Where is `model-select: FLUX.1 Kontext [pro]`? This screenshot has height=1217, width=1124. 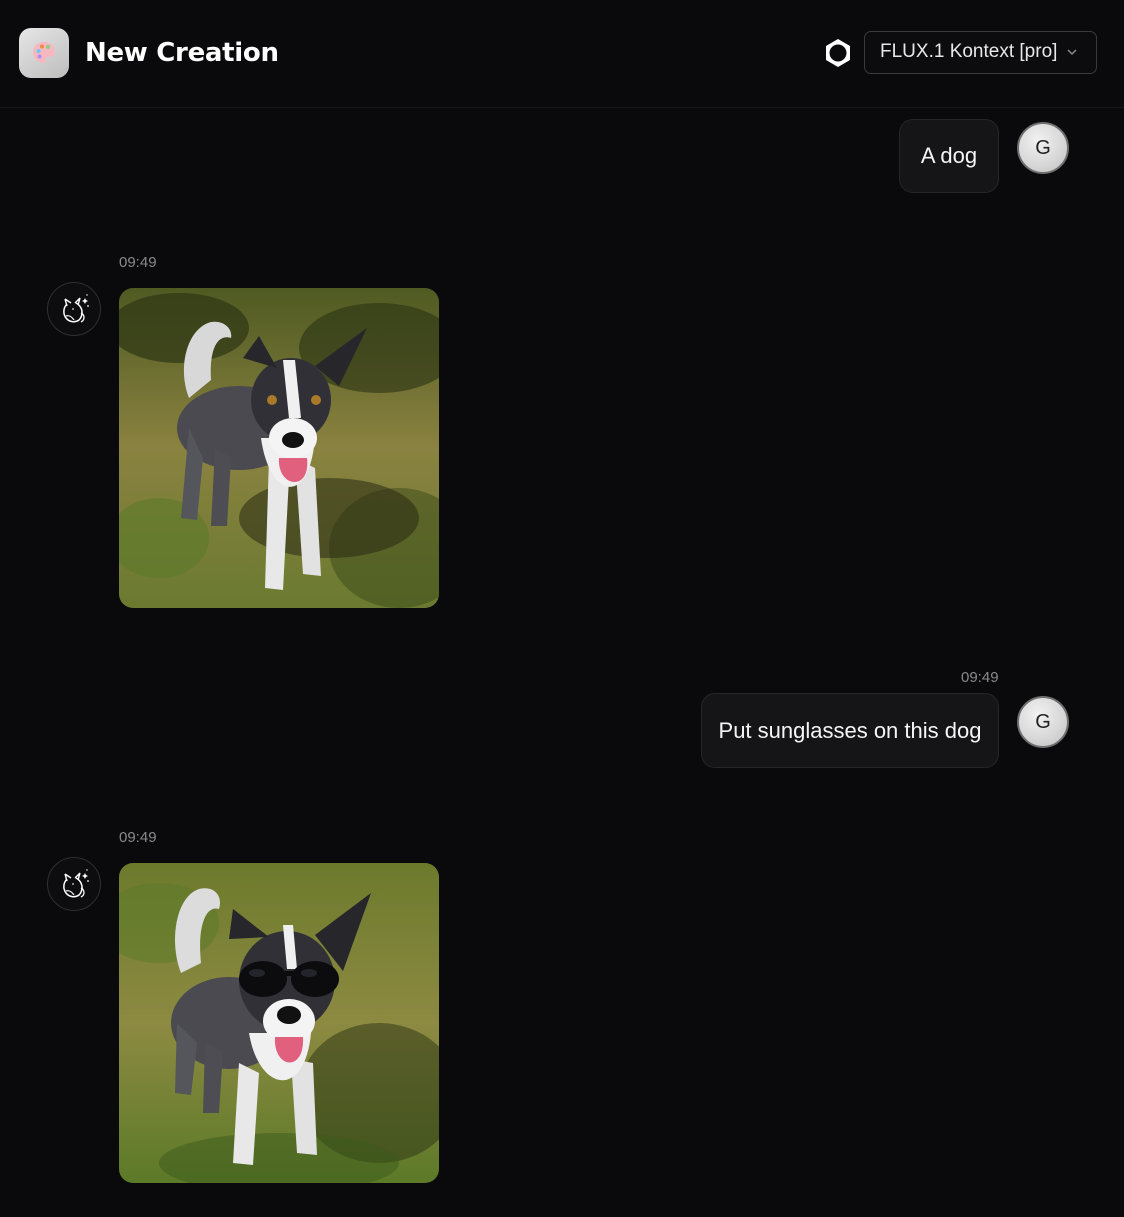
model-select: FLUX.1 Kontext [pro] is located at coordinates (980, 52).